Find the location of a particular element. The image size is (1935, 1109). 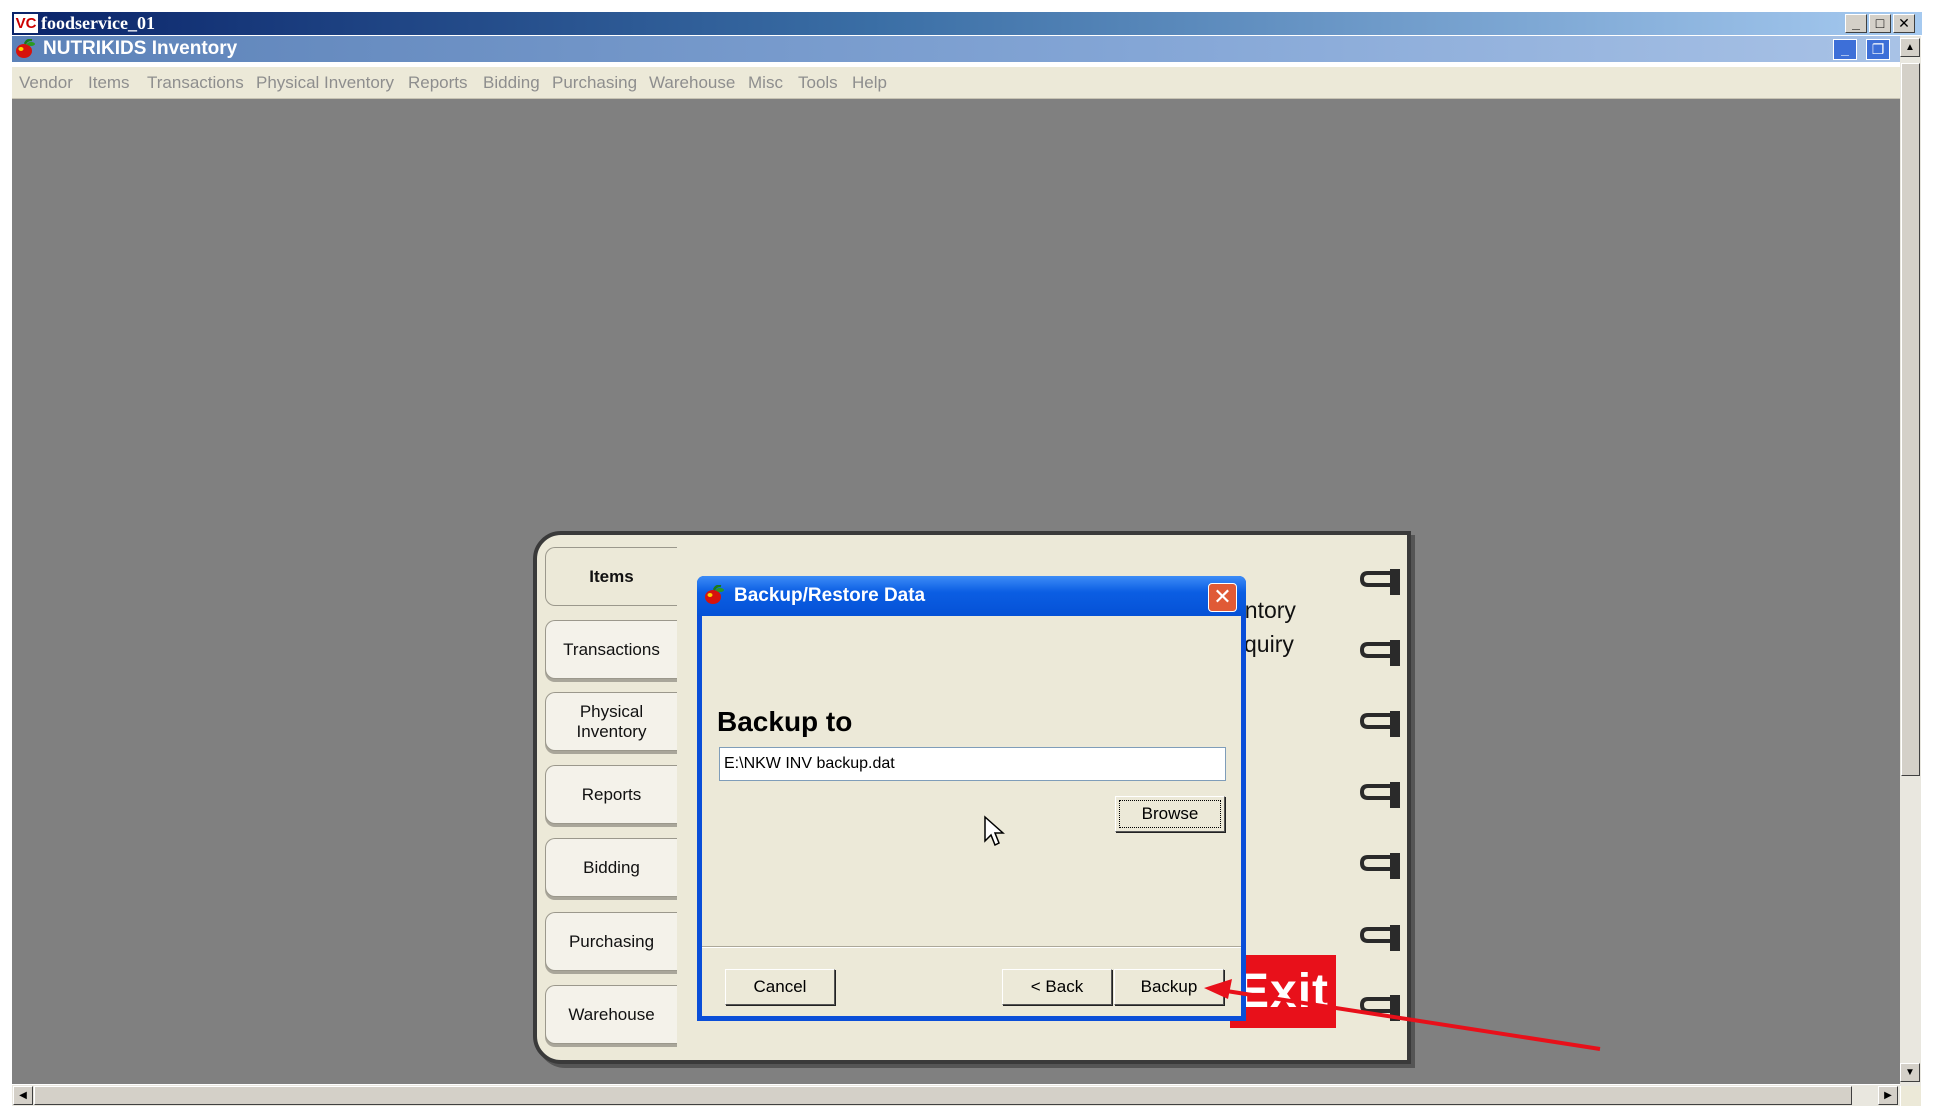

scroll-right-icon: ▶ is located at coordinates (1888, 1095).